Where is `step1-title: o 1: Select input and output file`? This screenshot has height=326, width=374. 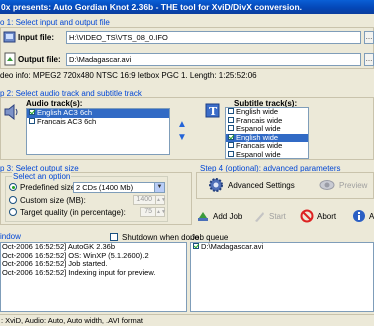 step1-title: o 1: Select input and output file is located at coordinates (55, 22).